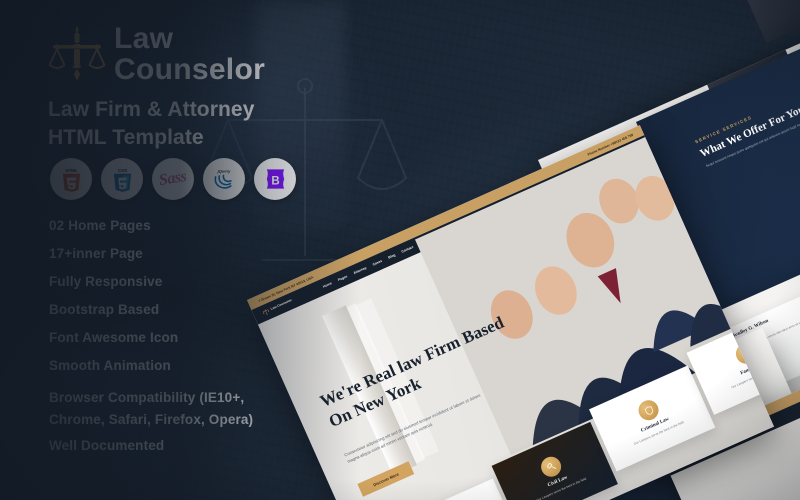 Image resolution: width=800 pixels, height=500 pixels. I want to click on svg-text: HTML, so click(71, 169).